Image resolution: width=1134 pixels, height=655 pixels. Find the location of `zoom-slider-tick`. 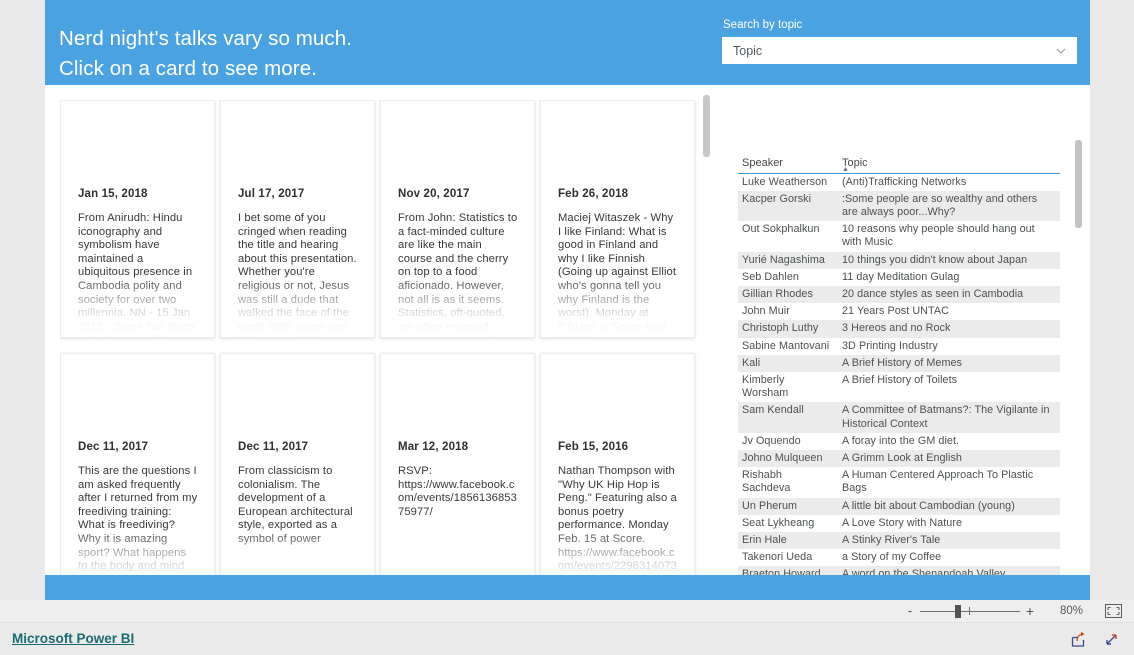

zoom-slider-tick is located at coordinates (969, 611).